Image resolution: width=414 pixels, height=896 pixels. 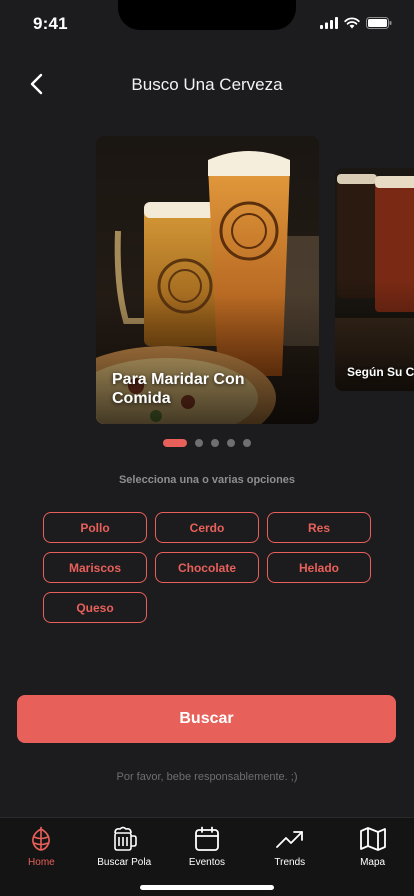 I want to click on option-chip-cerdo: Cerdo, so click(x=207, y=527).